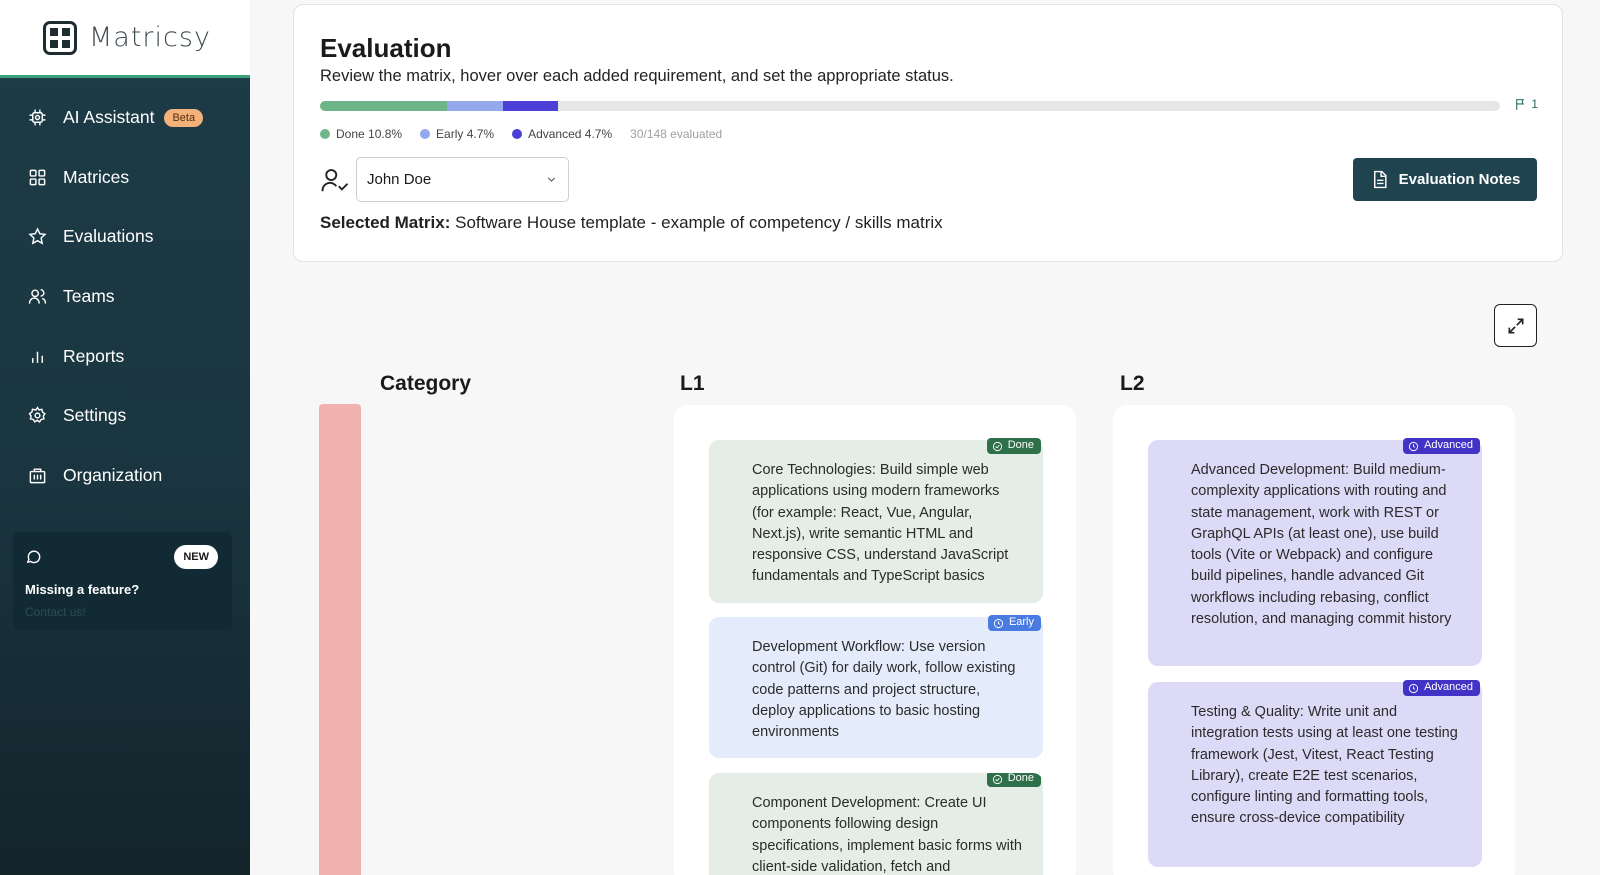 The image size is (1600, 875). I want to click on user-select-value: John Doe, so click(399, 179).